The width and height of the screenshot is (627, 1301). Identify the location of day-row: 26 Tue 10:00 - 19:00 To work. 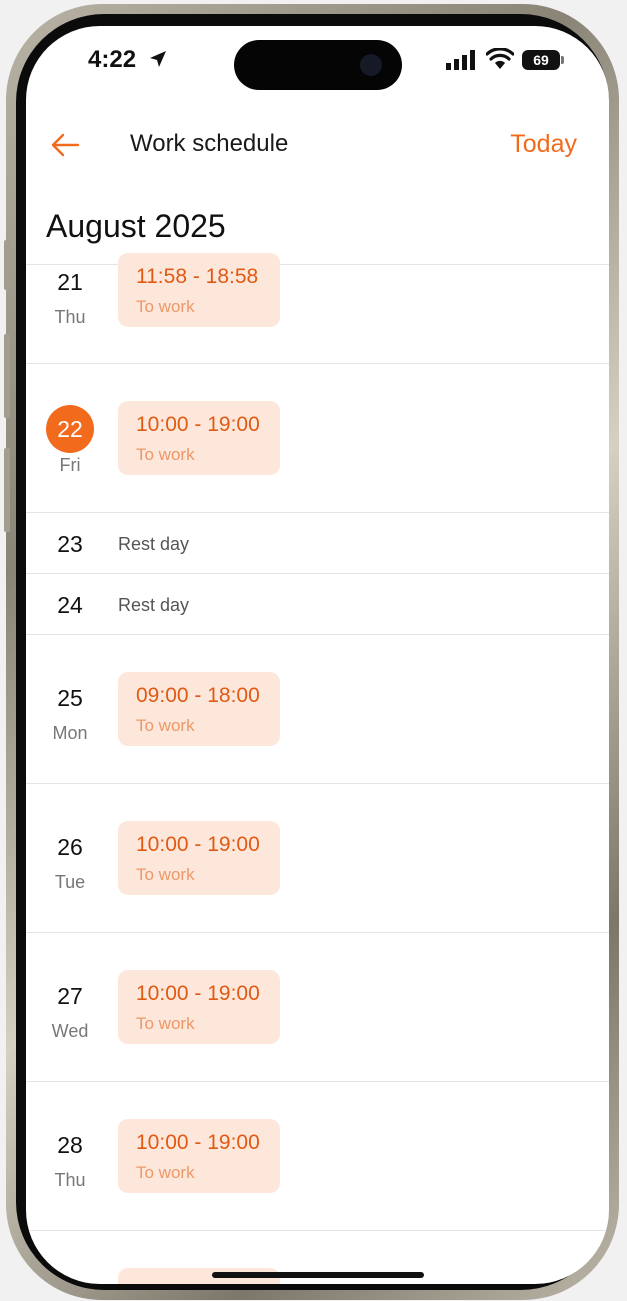
(317, 858).